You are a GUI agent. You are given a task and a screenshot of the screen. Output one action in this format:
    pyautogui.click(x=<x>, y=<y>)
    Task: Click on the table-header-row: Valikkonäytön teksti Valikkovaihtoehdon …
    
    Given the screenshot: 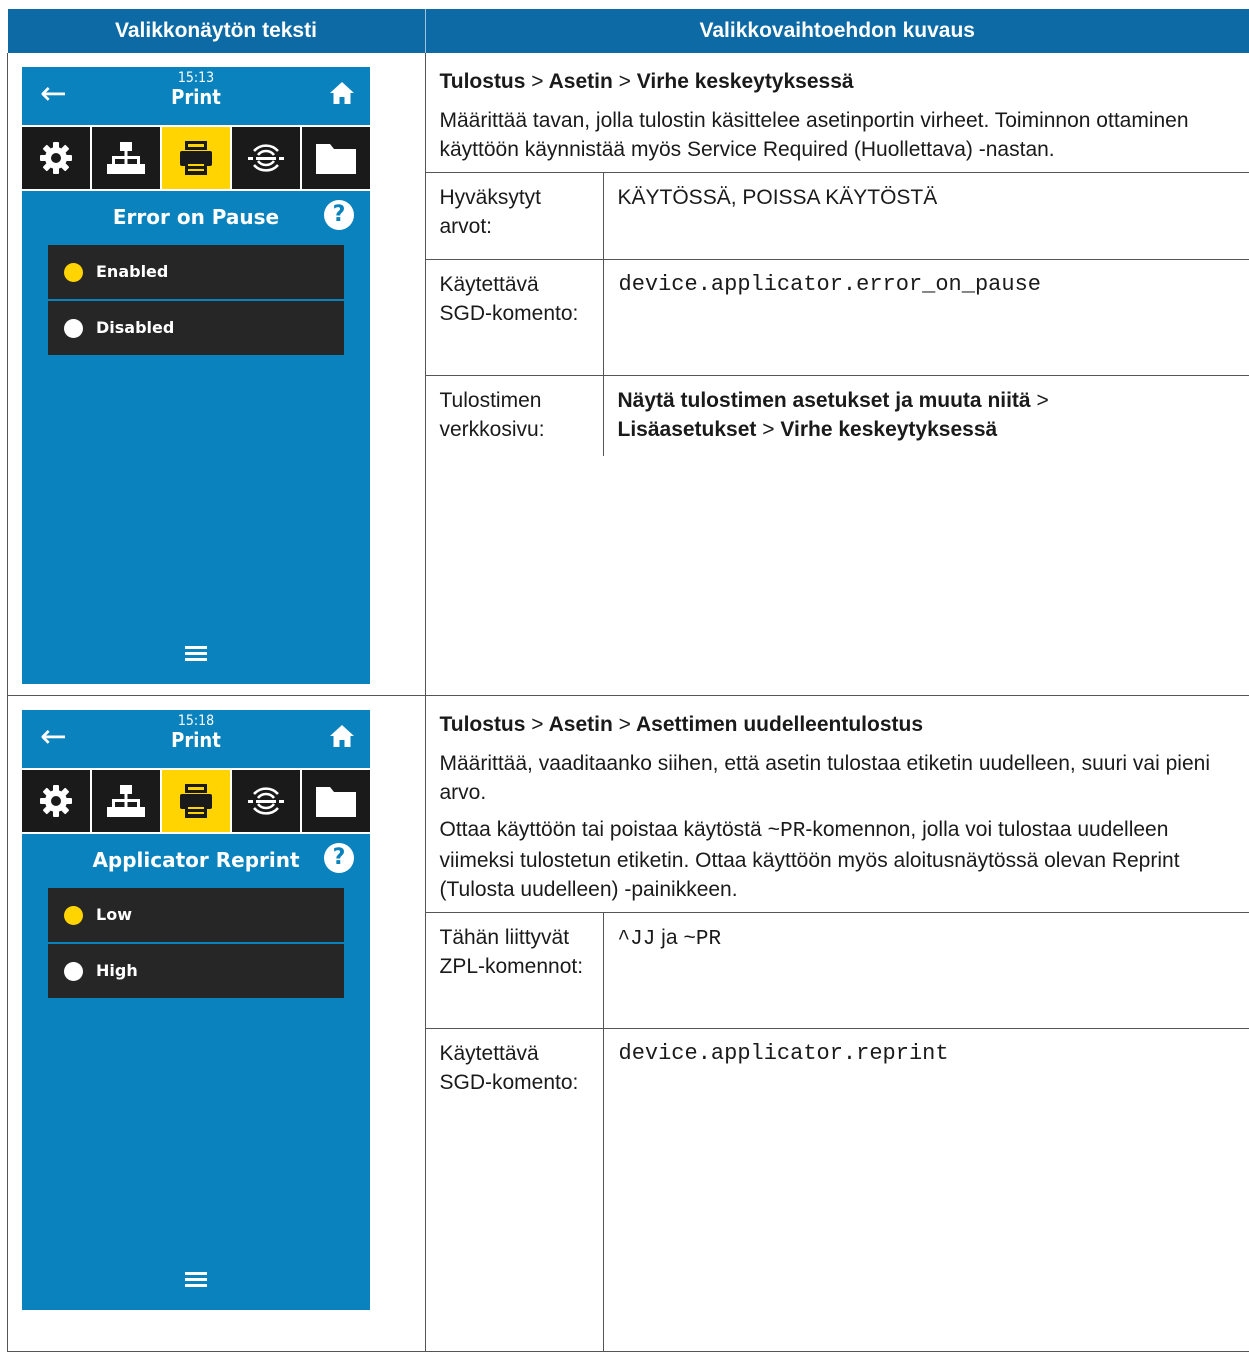 What is the action you would take?
    pyautogui.click(x=628, y=31)
    